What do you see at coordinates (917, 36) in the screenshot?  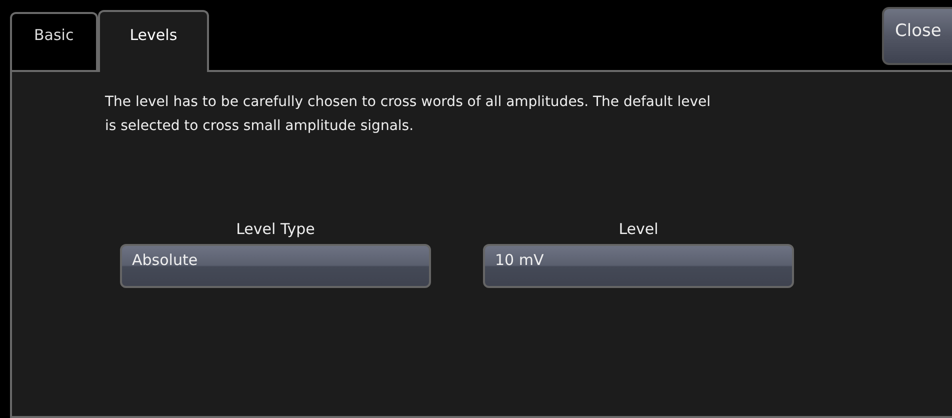 I see `close-button: Close` at bounding box center [917, 36].